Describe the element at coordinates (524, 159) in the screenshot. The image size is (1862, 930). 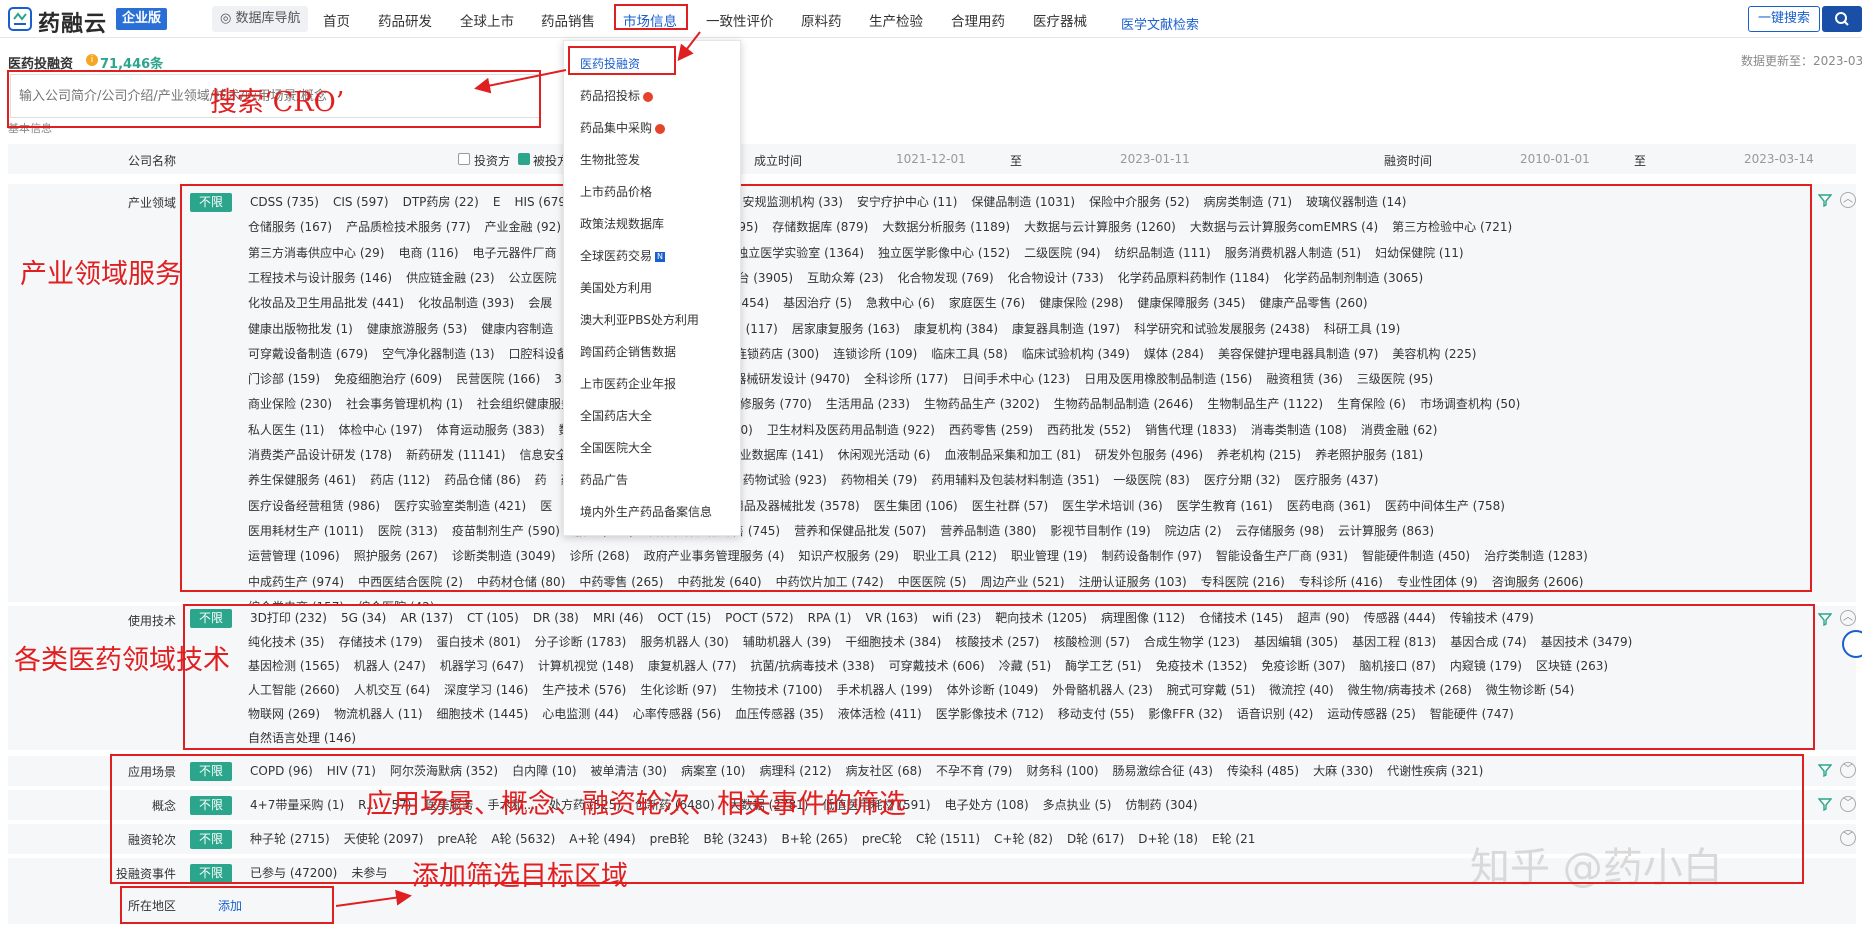
I see `financed-checkbox` at that location.